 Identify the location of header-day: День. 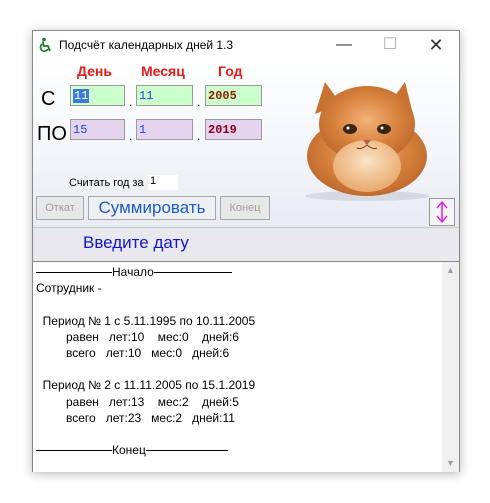
(94, 71).